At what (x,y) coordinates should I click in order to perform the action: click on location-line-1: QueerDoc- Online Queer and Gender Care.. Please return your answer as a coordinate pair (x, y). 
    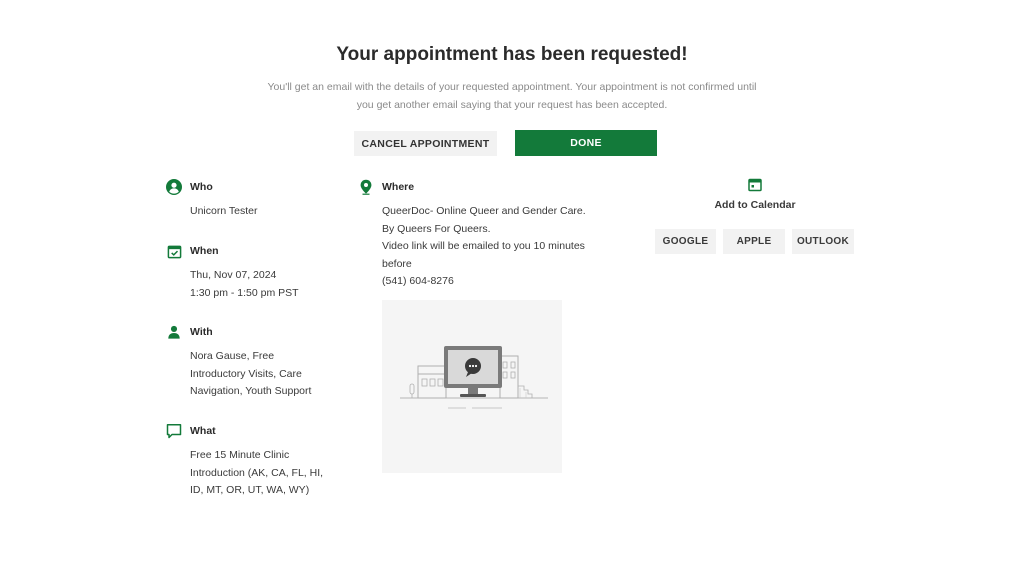
    Looking at the image, I should click on (484, 211).